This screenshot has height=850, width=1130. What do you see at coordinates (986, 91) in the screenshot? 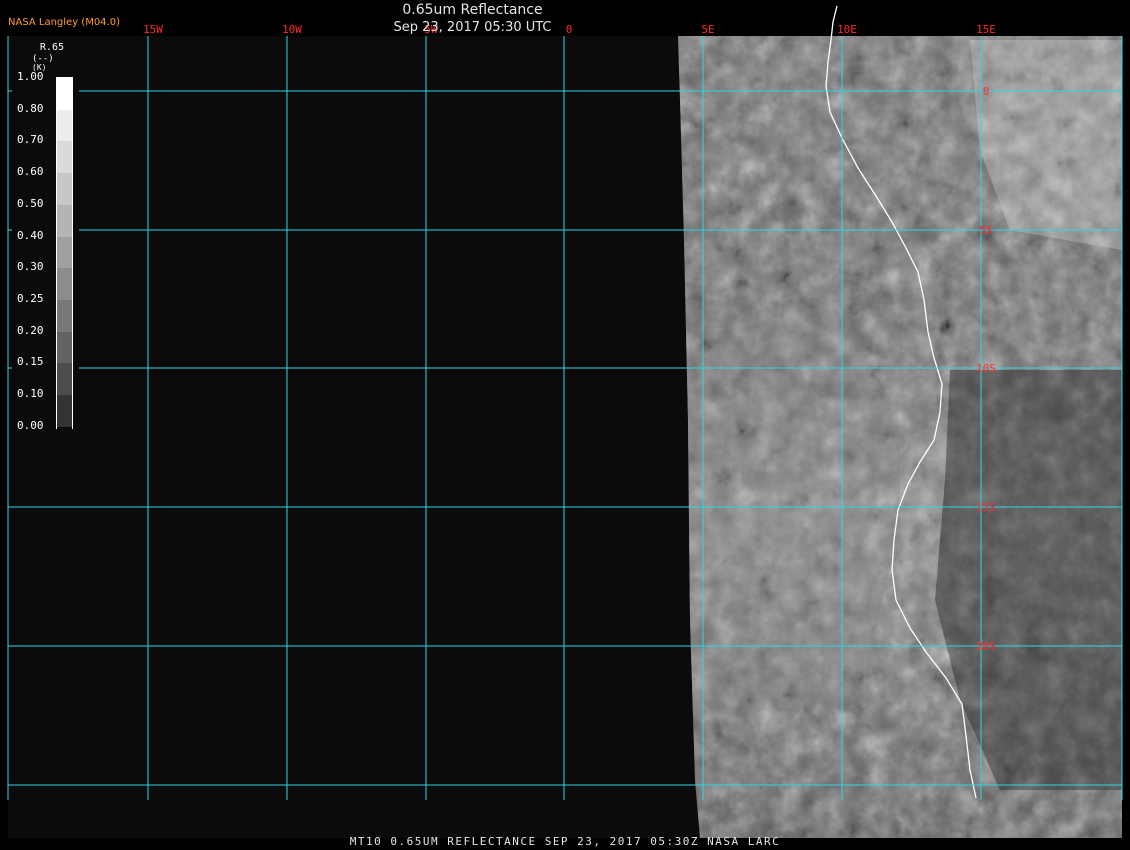
I see `latitude-label: 0` at bounding box center [986, 91].